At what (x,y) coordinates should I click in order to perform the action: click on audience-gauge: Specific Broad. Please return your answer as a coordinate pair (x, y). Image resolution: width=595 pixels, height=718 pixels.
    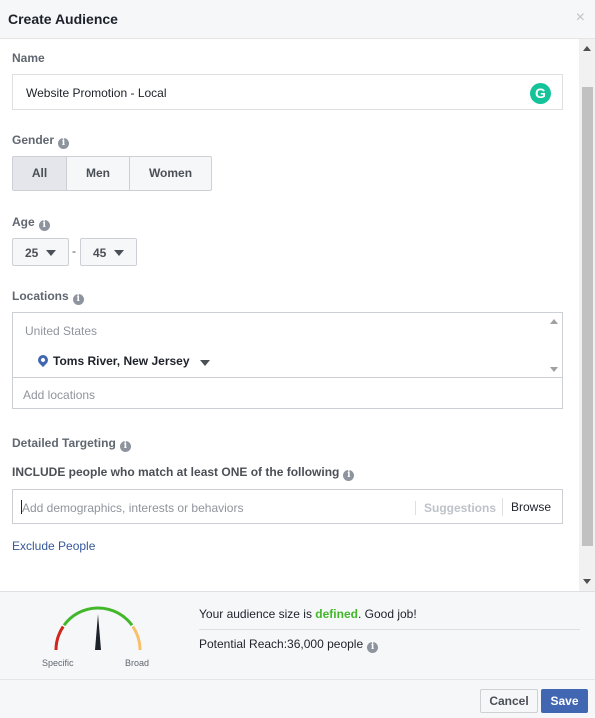
    Looking at the image, I should click on (98, 637).